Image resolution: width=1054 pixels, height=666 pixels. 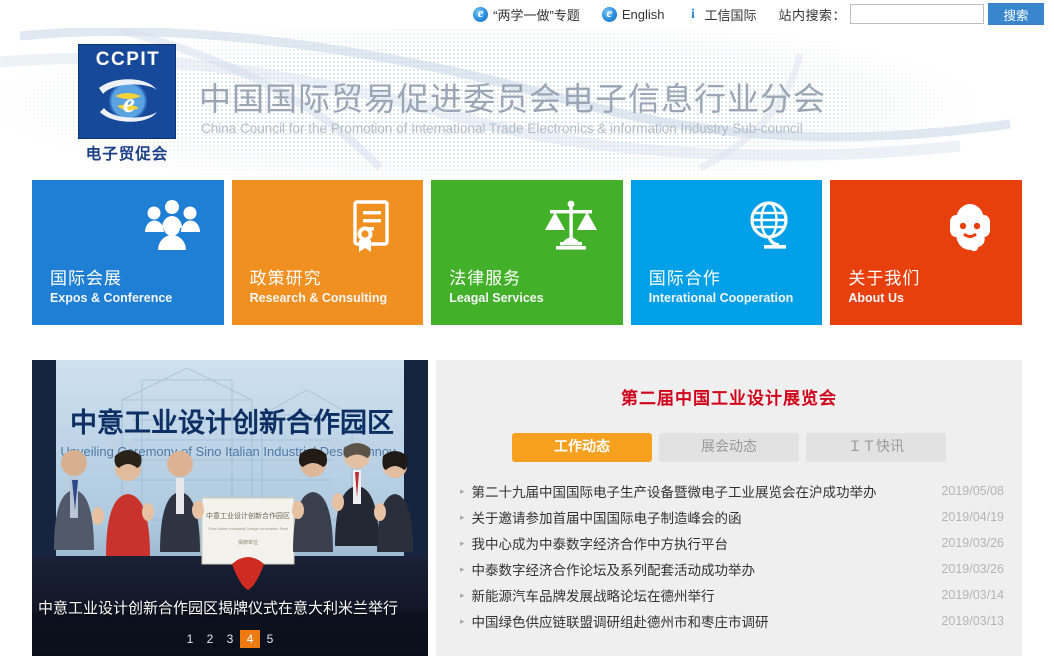 I want to click on tile-label-en: Research & Consulting, so click(x=318, y=298).